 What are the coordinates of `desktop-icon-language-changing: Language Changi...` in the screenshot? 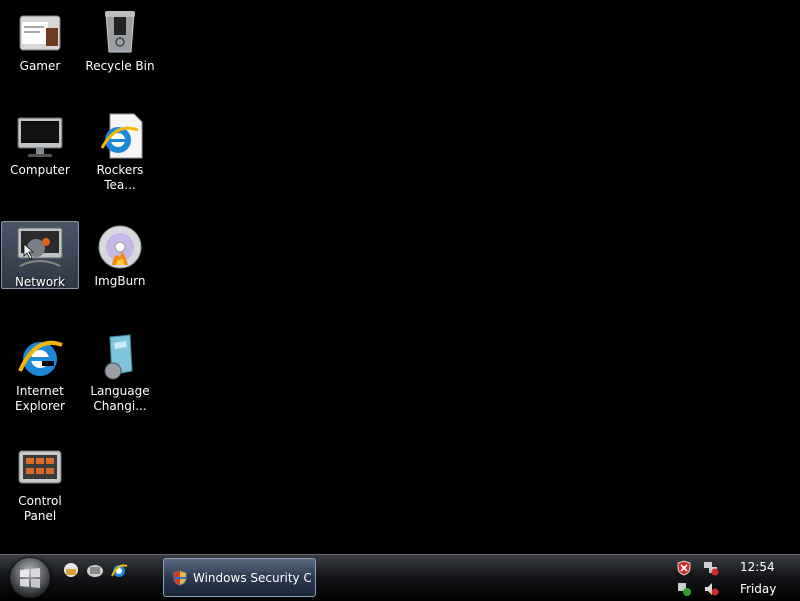 It's located at (120, 372).